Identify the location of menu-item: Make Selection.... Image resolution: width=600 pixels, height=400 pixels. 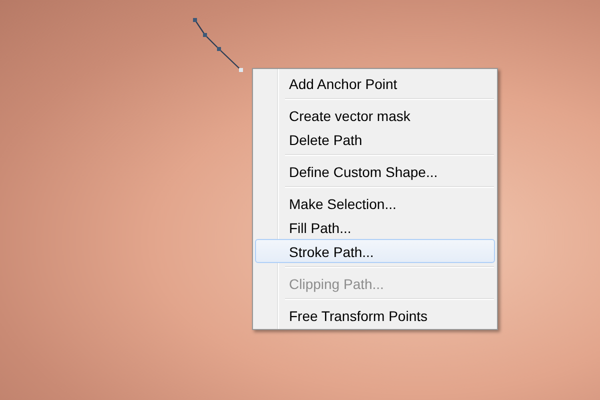
(375, 203).